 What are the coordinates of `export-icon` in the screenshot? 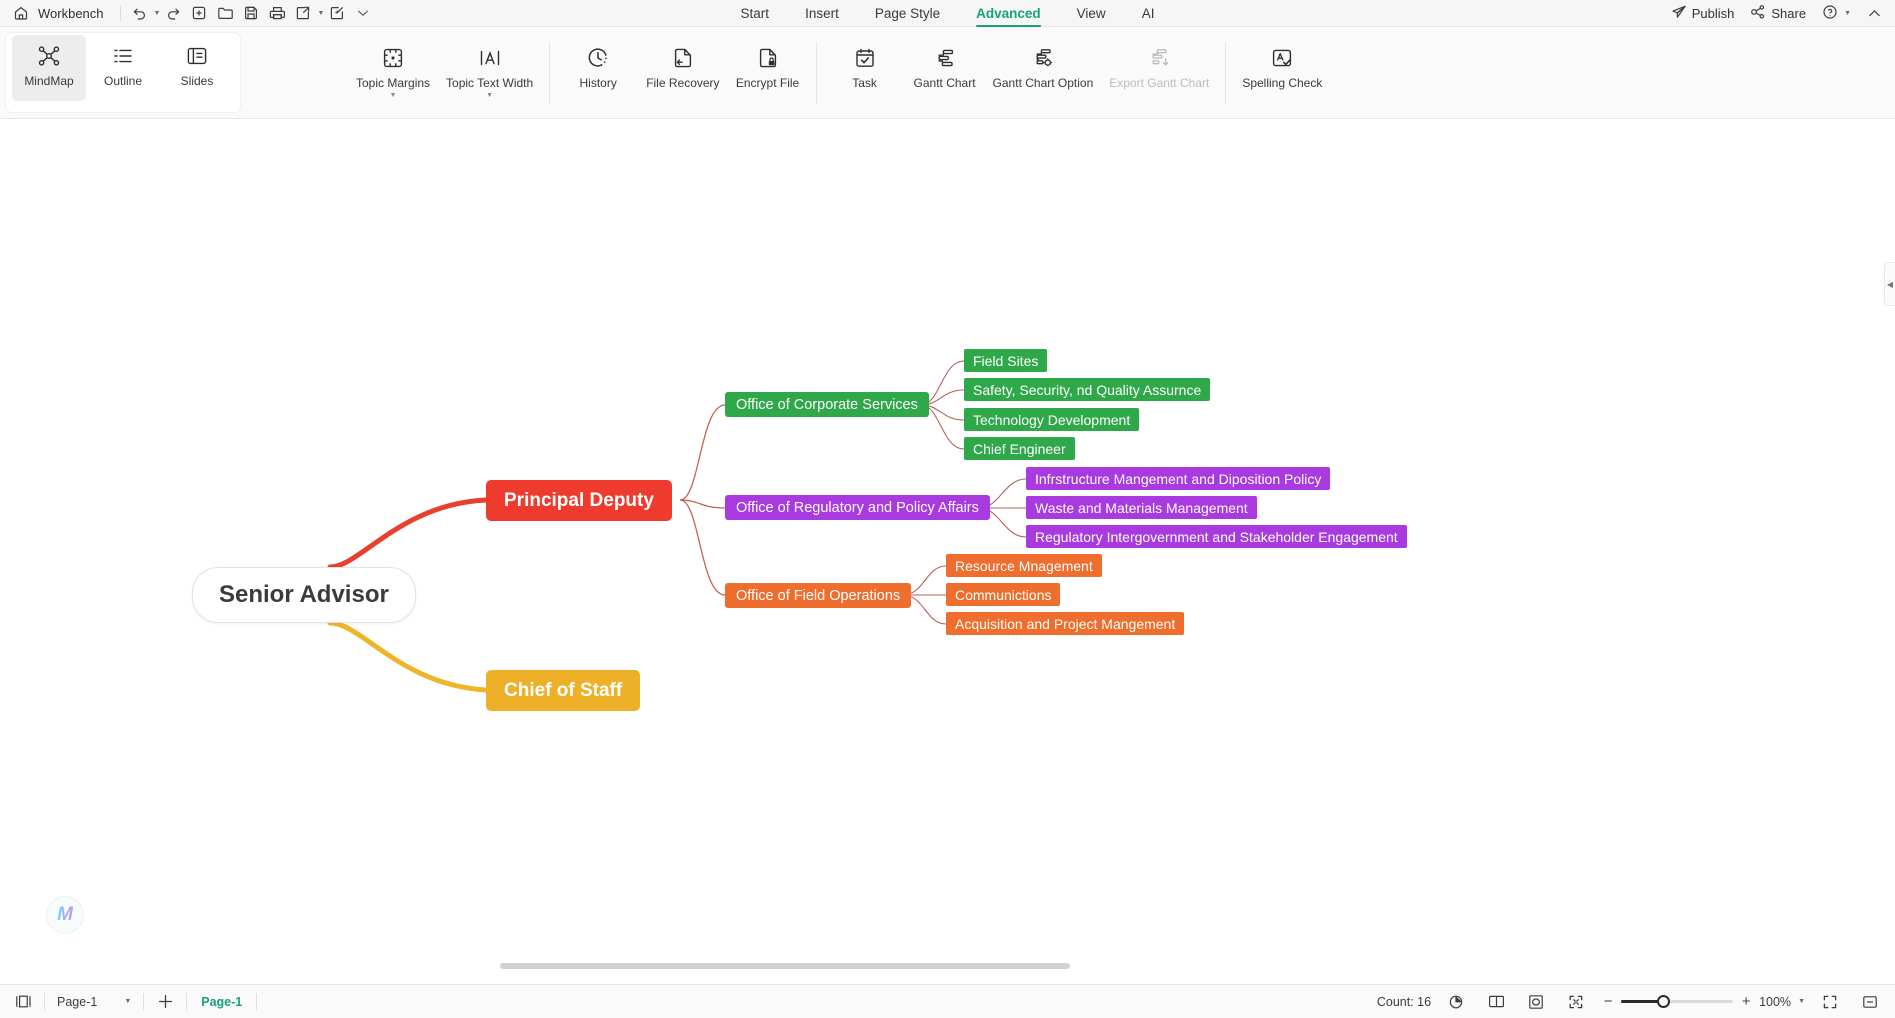 It's located at (303, 13).